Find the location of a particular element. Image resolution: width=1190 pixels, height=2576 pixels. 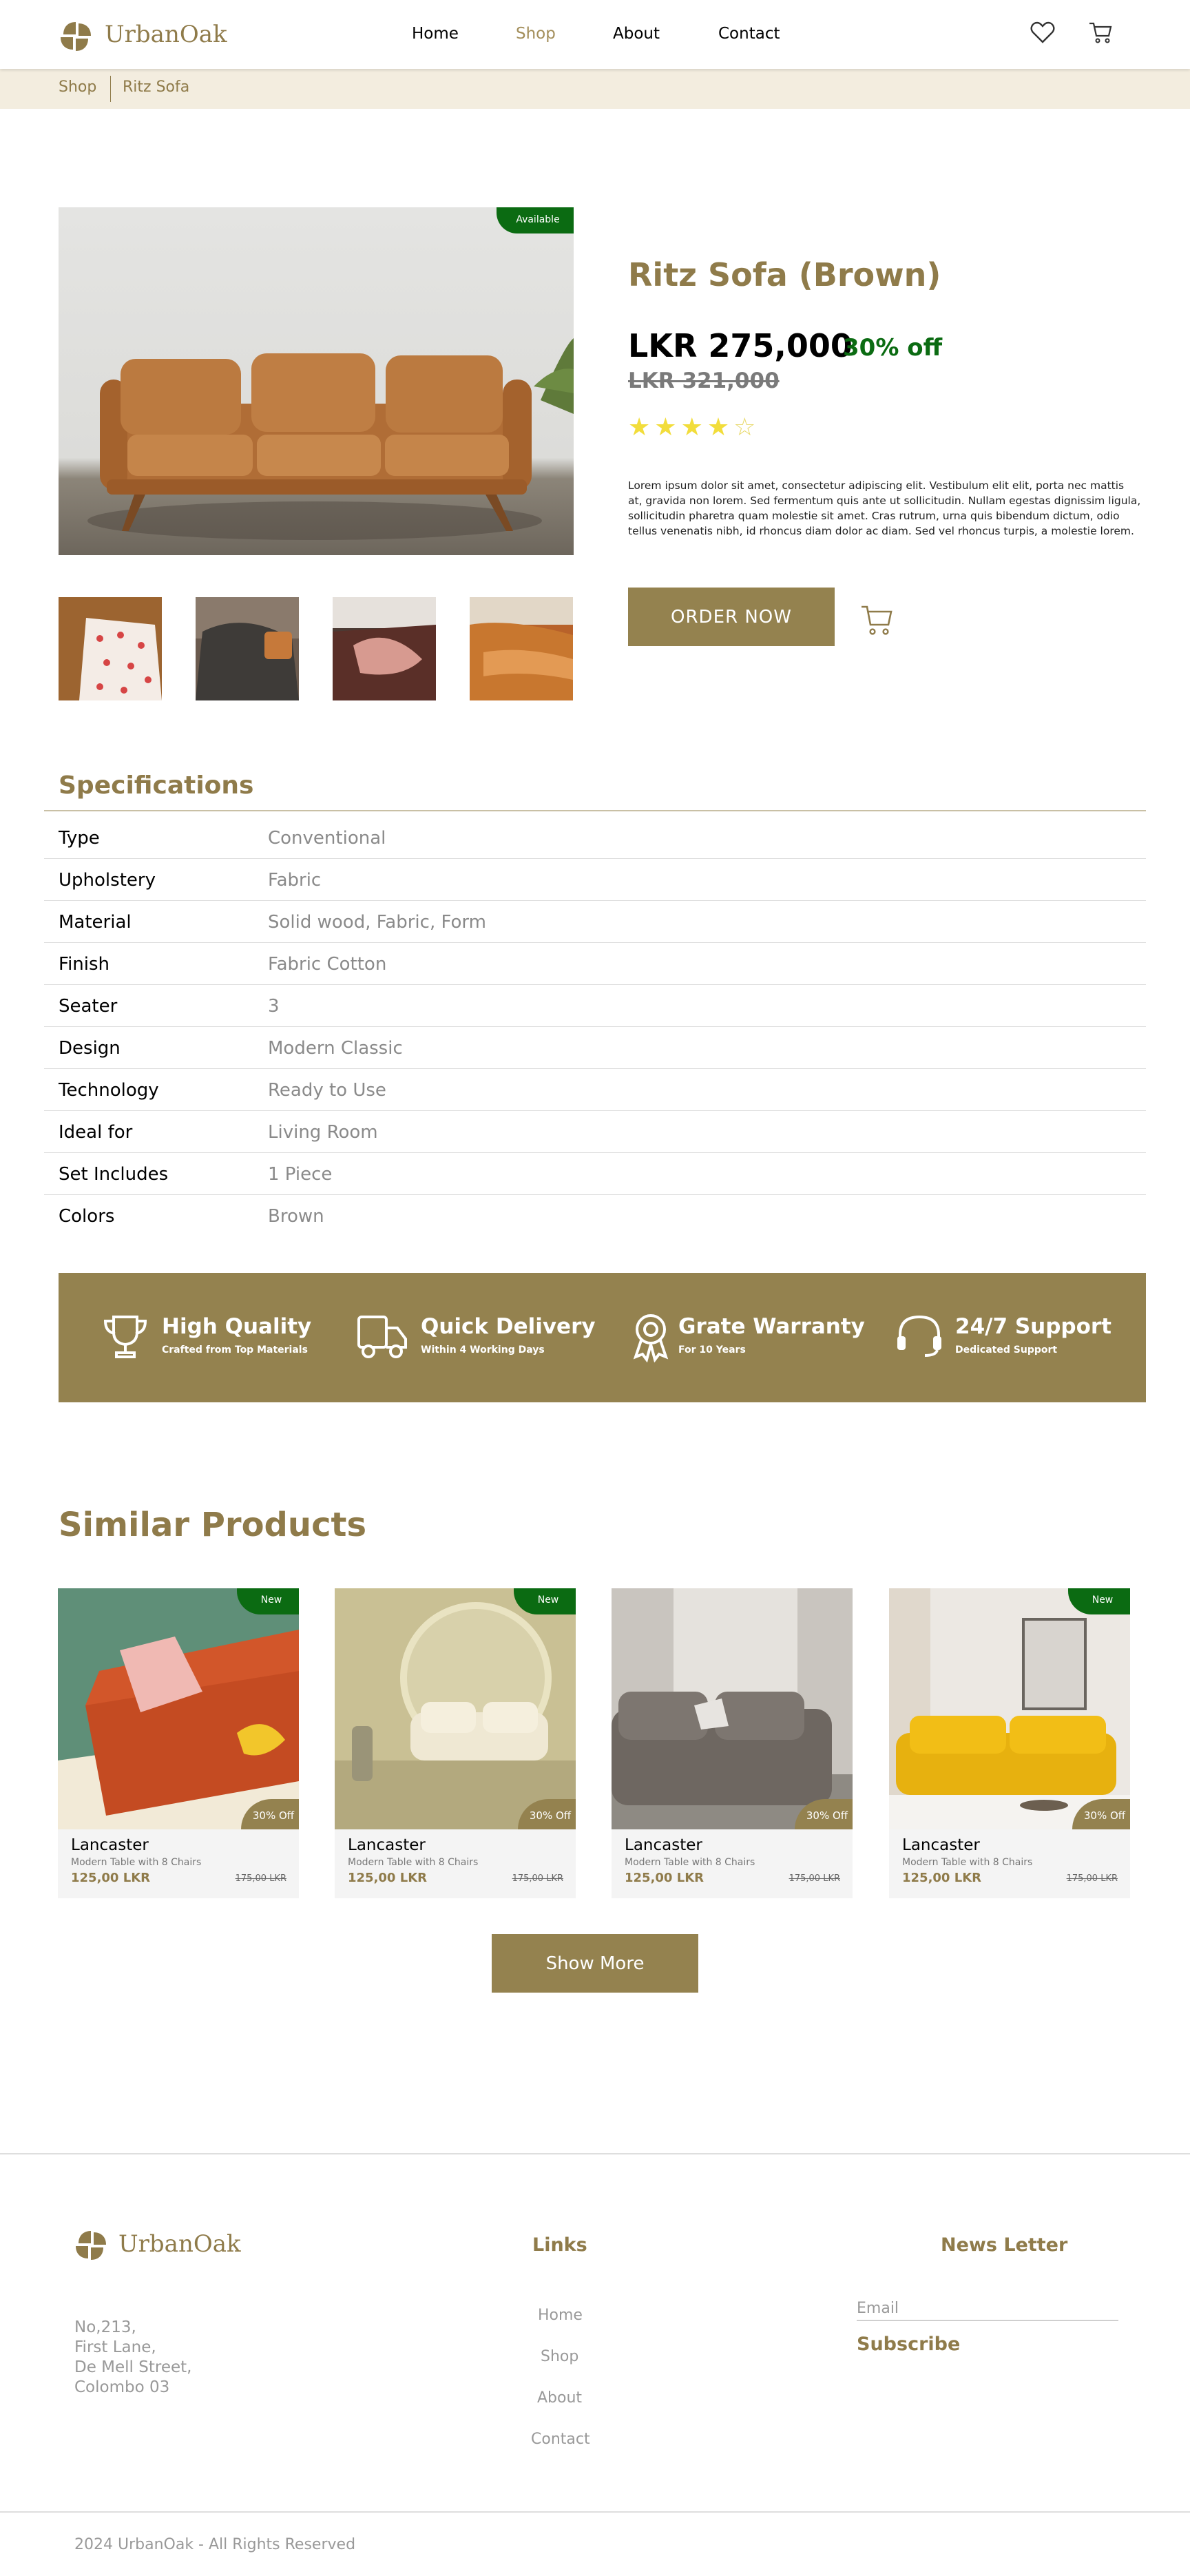

footer-link-contact: Contact is located at coordinates (560, 2439).